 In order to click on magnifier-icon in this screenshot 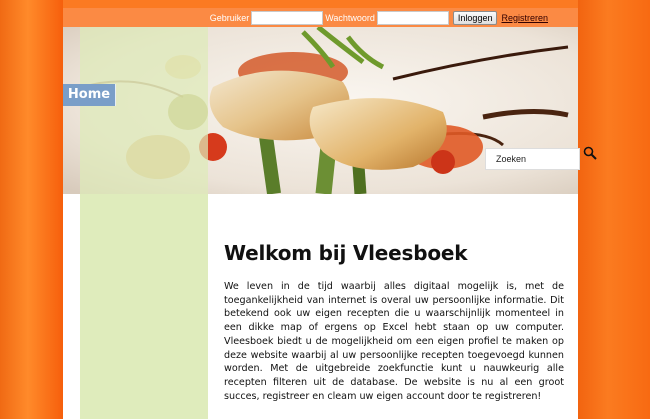, I will do `click(590, 153)`.